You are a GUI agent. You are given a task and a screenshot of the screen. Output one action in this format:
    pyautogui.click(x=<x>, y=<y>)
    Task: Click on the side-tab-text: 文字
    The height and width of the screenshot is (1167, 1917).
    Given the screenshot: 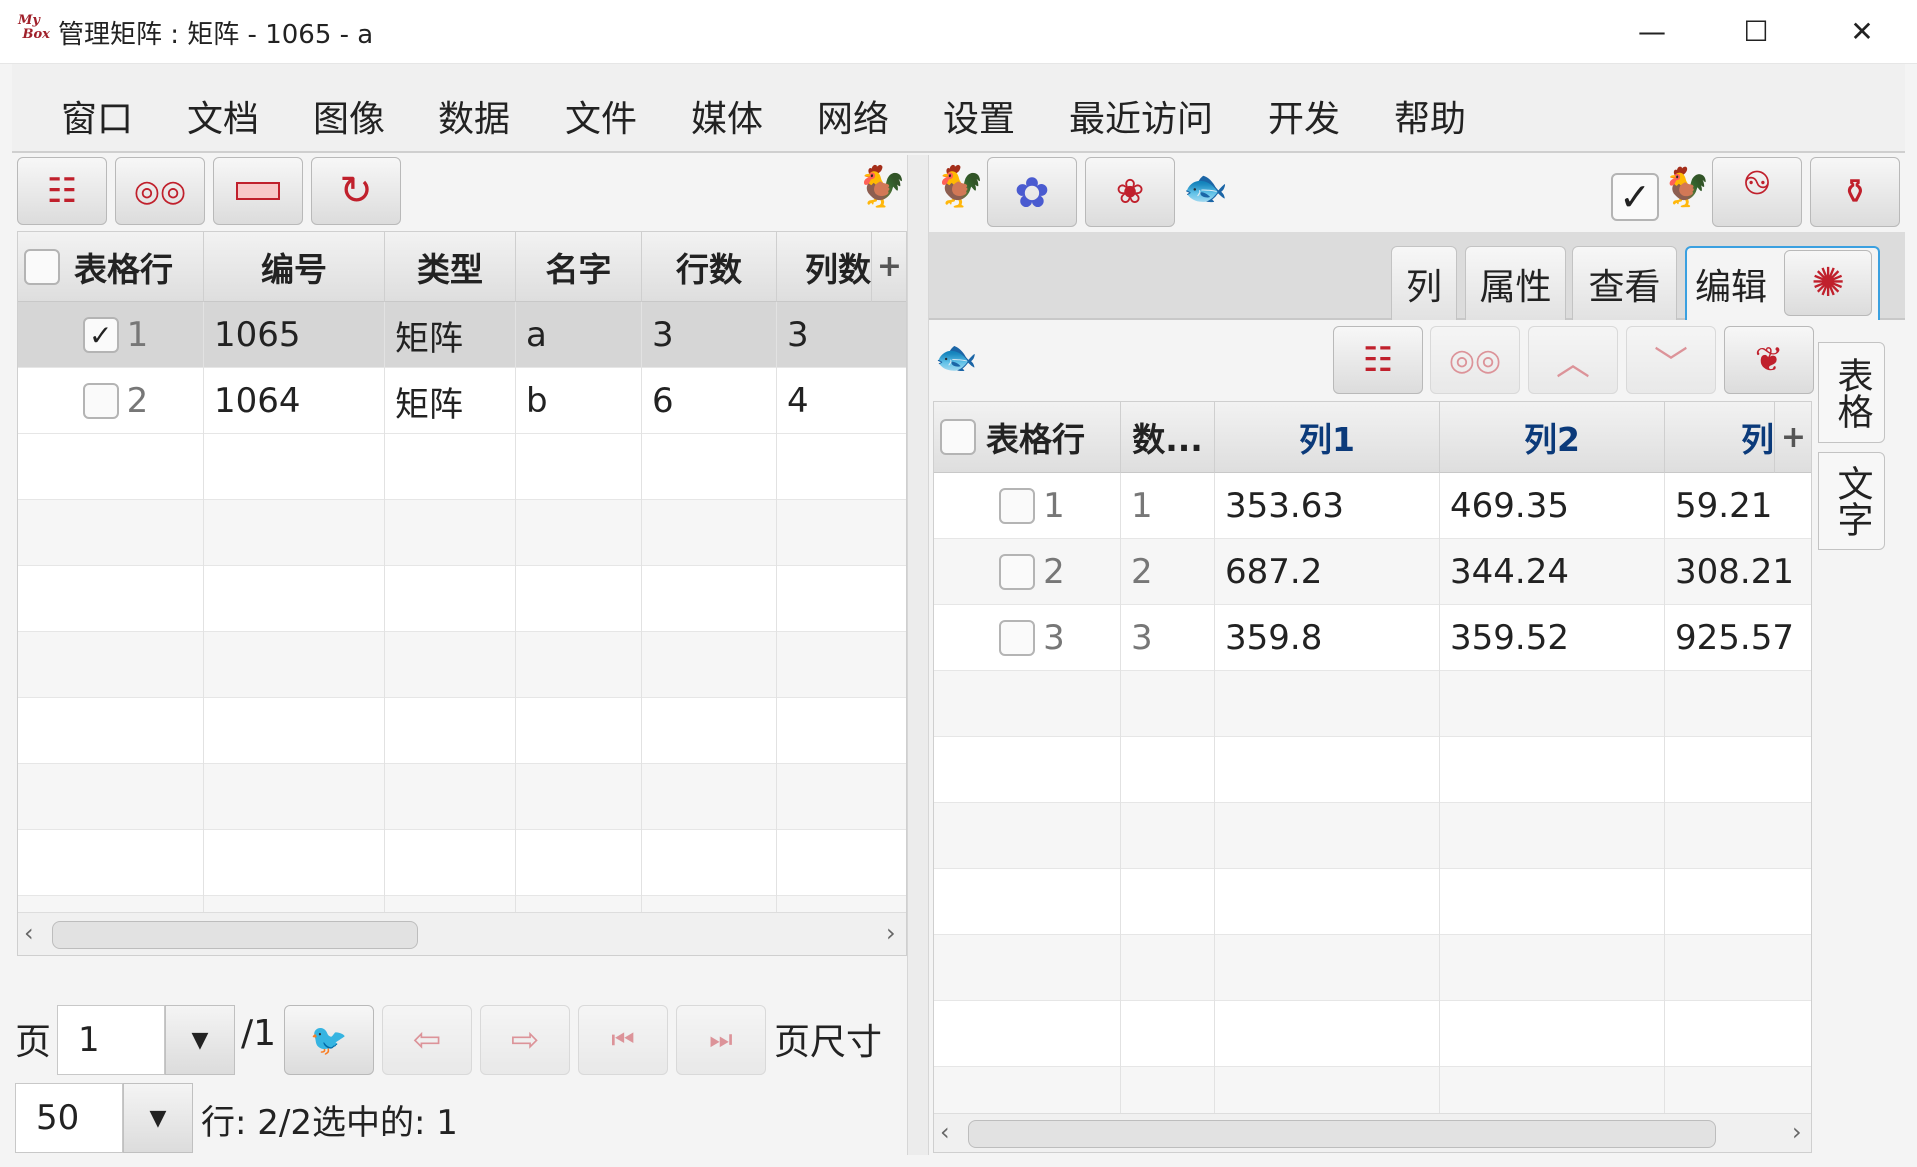 What is the action you would take?
    pyautogui.click(x=1851, y=501)
    